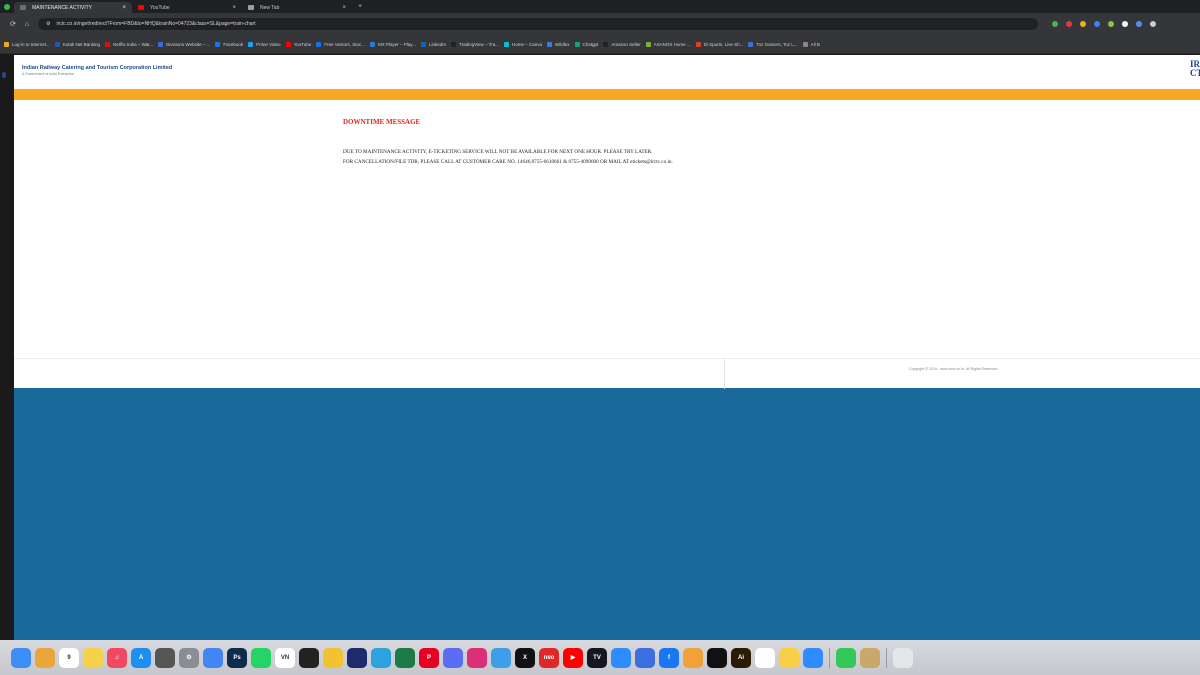 The image size is (1200, 675). Describe the element at coordinates (27, 24) in the screenshot. I see `home-icon: ⌂` at that location.